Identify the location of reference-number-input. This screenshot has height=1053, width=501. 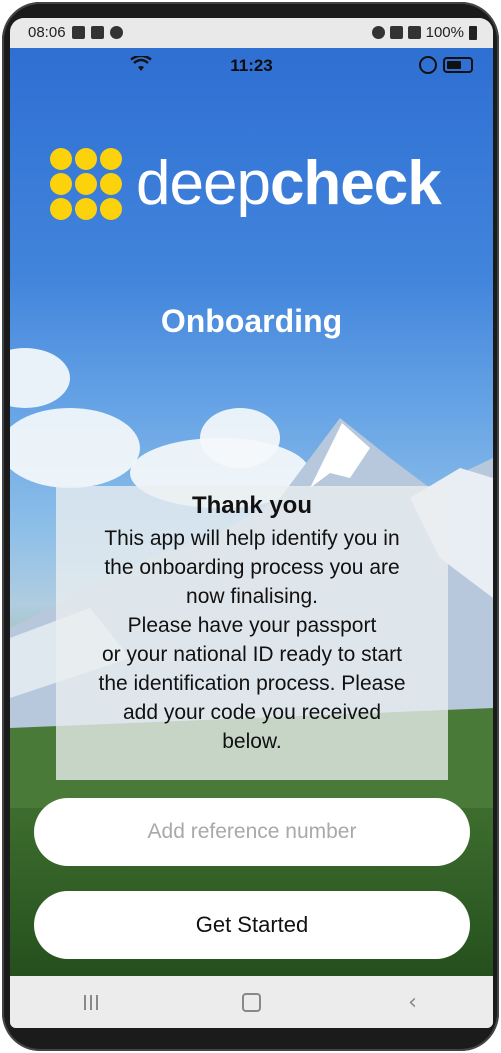
(252, 832).